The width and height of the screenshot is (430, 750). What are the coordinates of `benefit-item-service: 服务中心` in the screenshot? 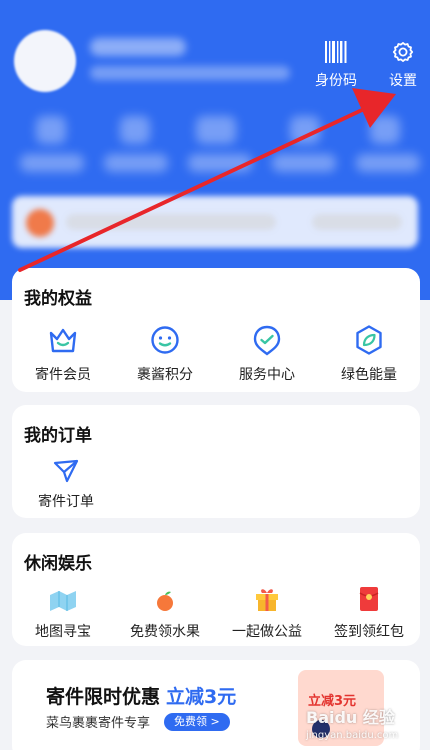 It's located at (267, 352).